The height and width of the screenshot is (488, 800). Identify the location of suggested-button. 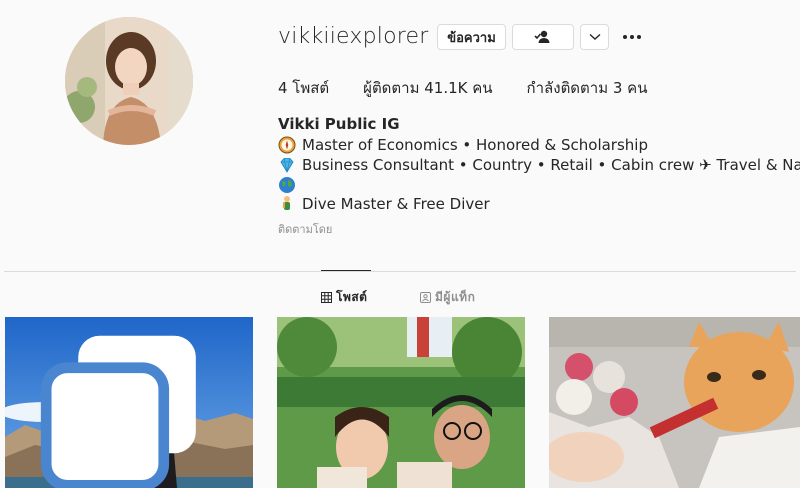
(594, 37).